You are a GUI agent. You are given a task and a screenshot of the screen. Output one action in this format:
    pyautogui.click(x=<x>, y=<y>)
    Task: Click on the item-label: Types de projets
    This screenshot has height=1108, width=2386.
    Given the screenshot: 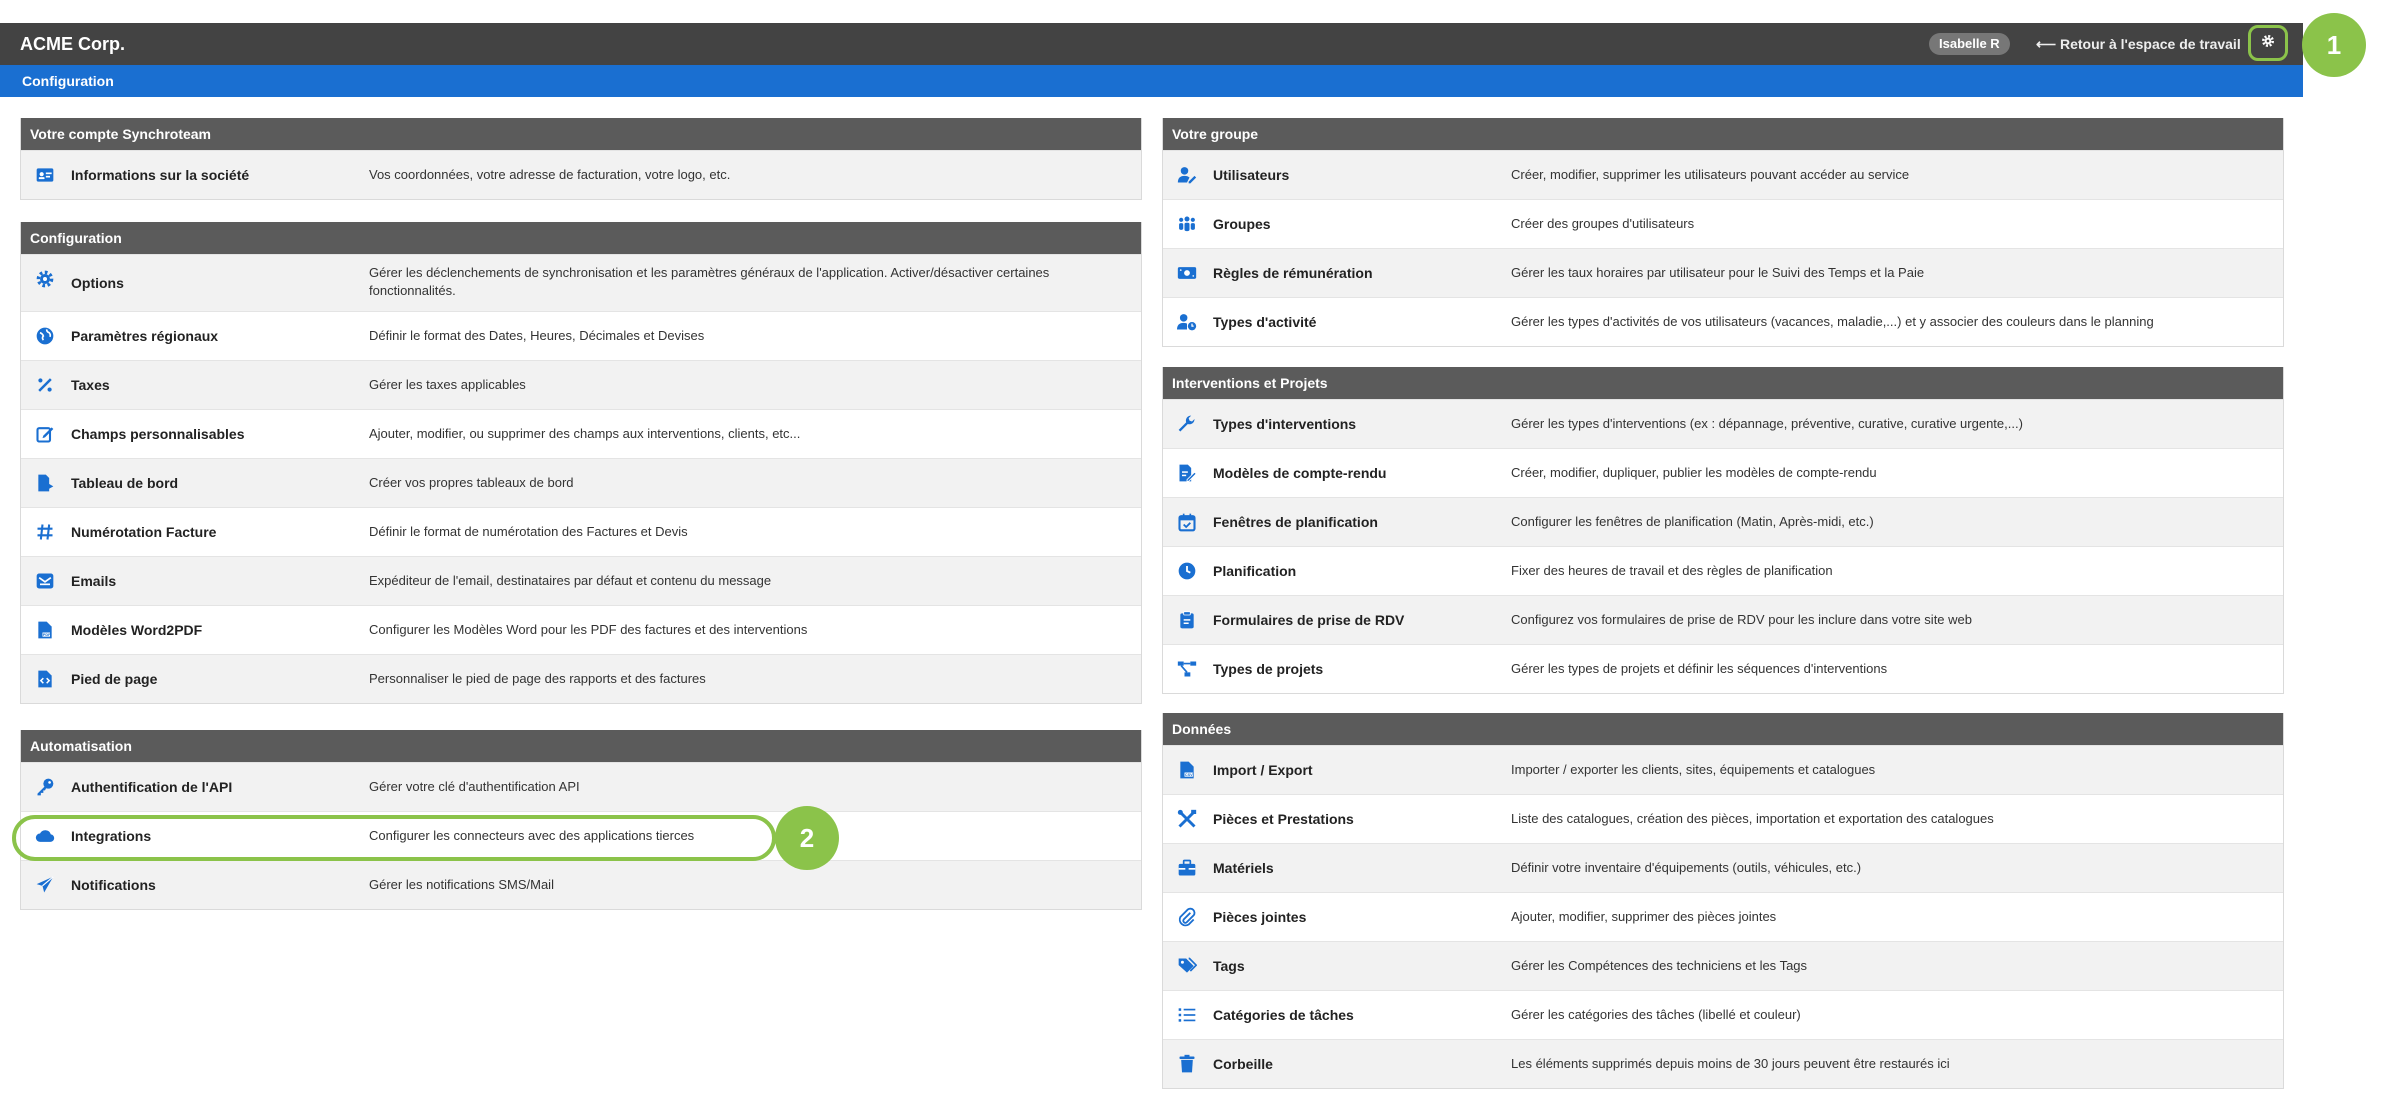 What is the action you would take?
    pyautogui.click(x=1268, y=669)
    